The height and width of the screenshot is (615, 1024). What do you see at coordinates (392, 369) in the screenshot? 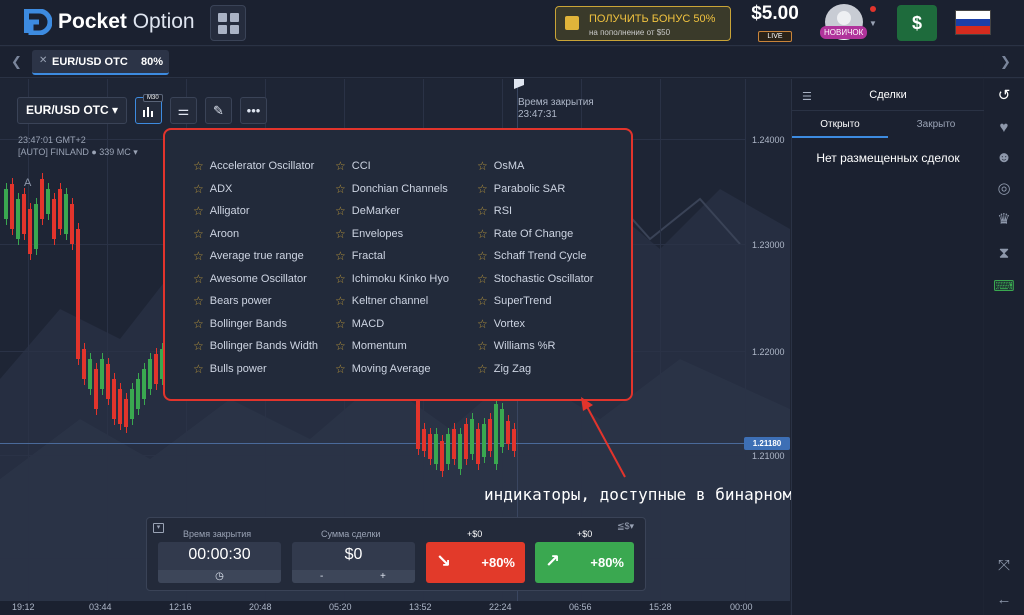
I see `indicator-item: ☆ Moving Average` at bounding box center [392, 369].